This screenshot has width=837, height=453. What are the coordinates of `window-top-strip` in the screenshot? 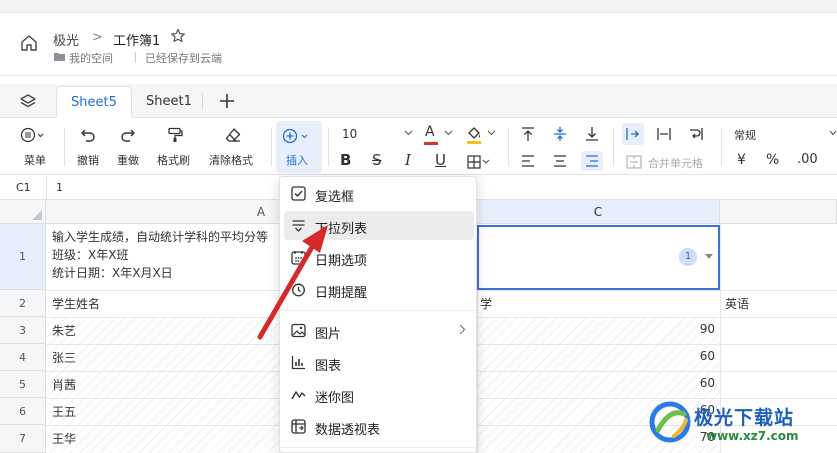 It's located at (418, 6).